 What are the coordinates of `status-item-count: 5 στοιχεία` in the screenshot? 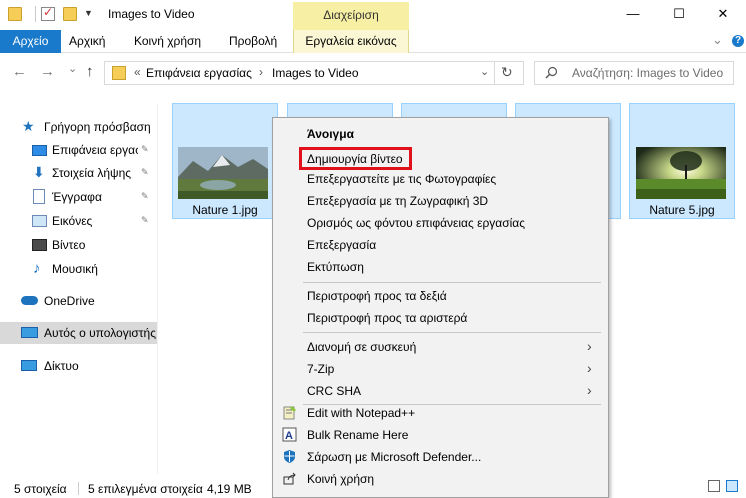 It's located at (40, 489).